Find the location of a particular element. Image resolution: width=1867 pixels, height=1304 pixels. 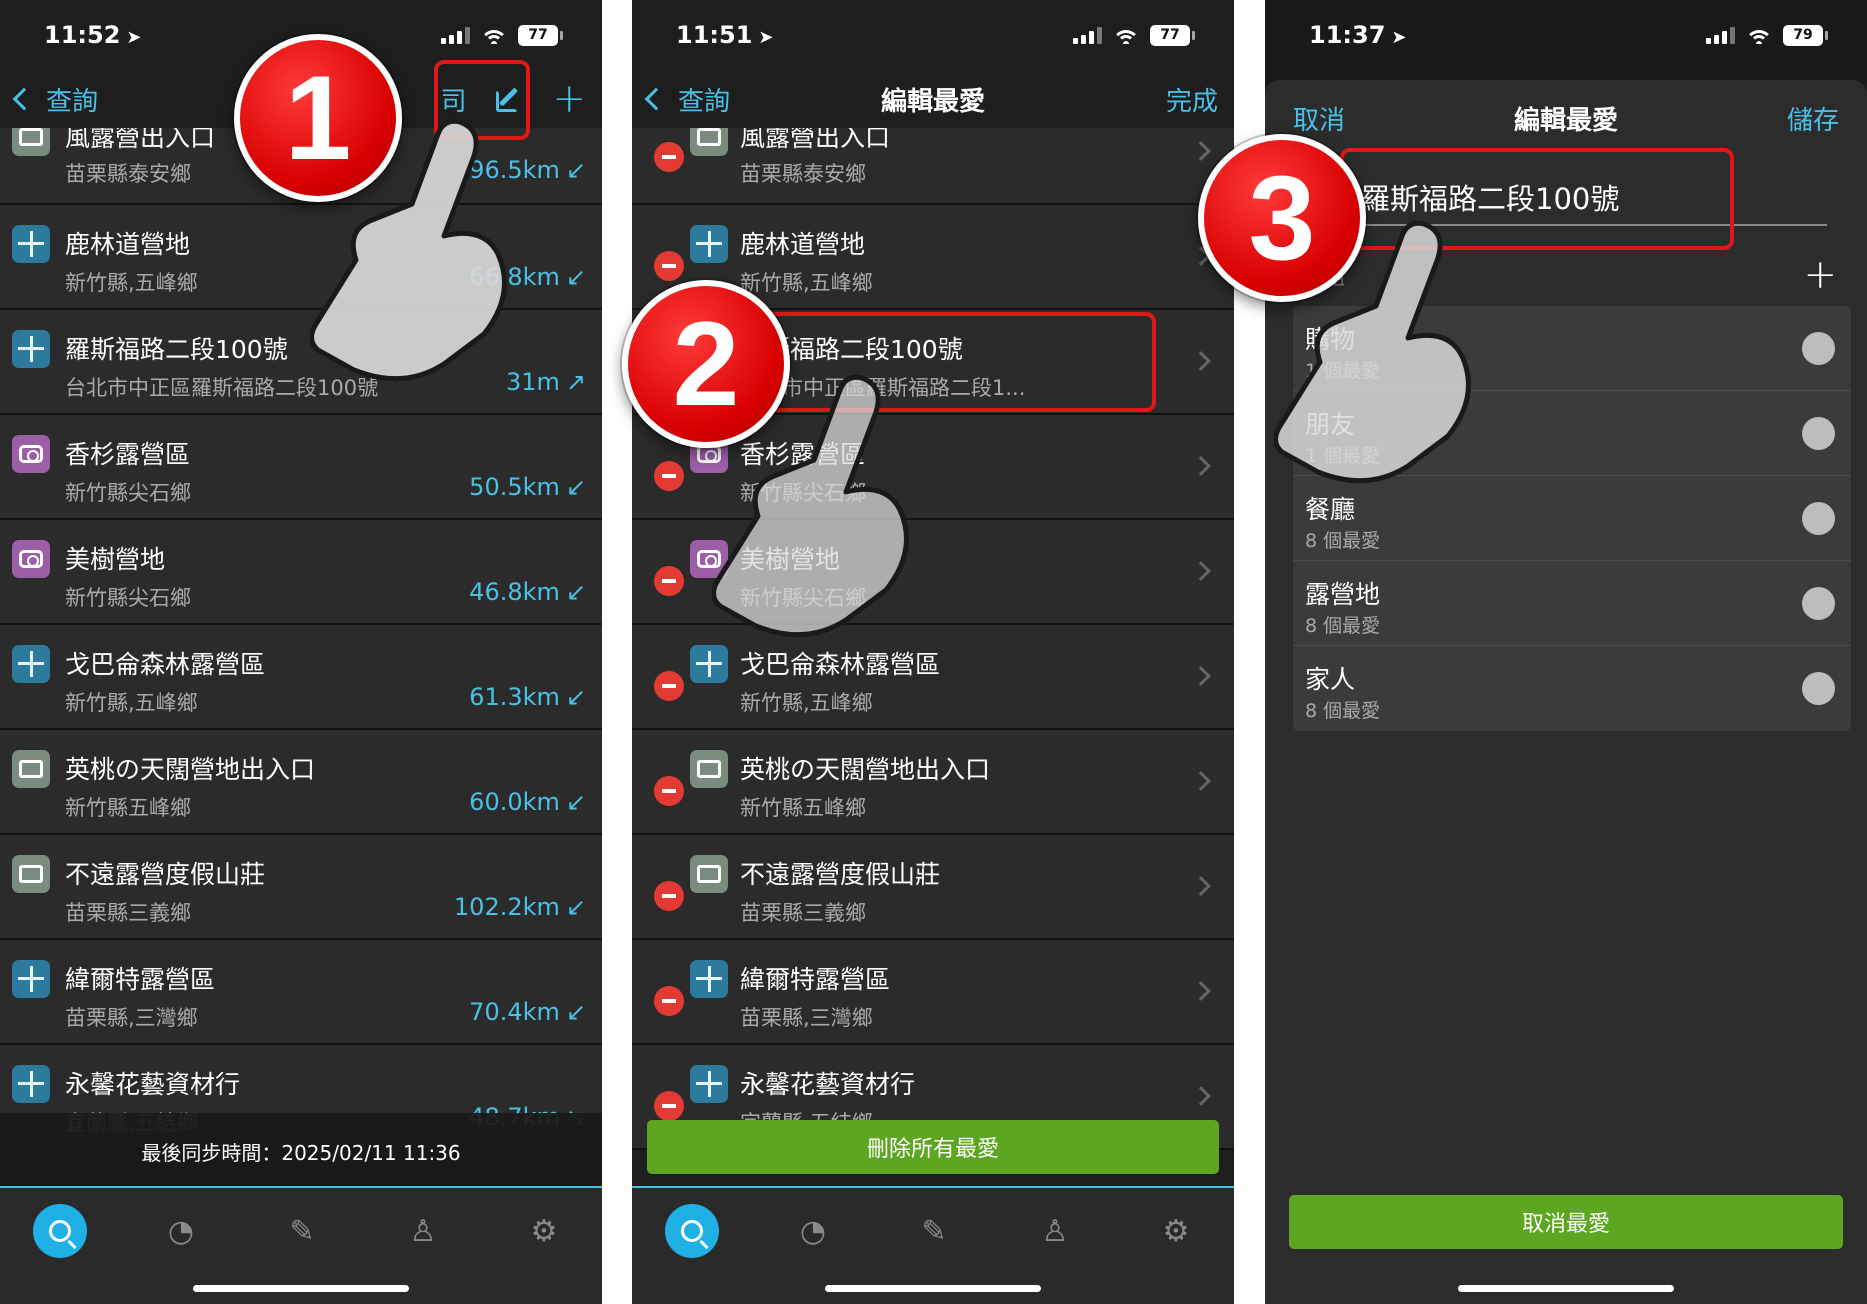

step-2-badge: 2 is located at coordinates (706, 364).